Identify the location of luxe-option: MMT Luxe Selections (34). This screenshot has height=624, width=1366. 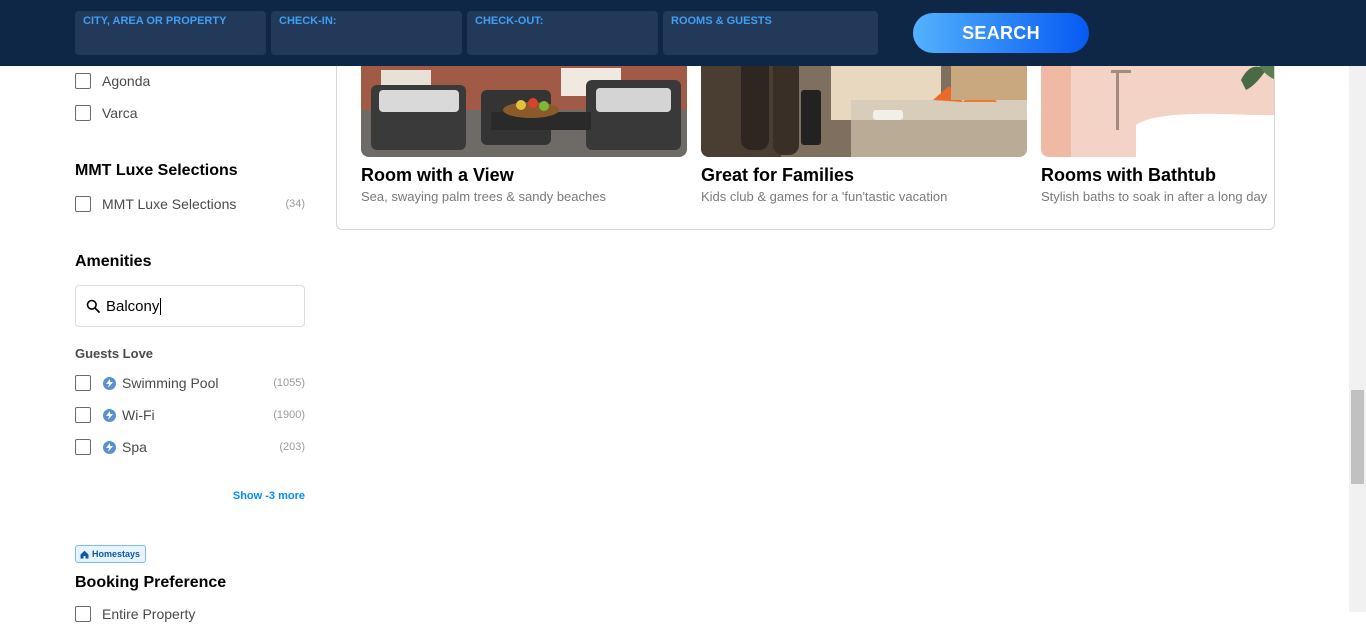
(190, 204).